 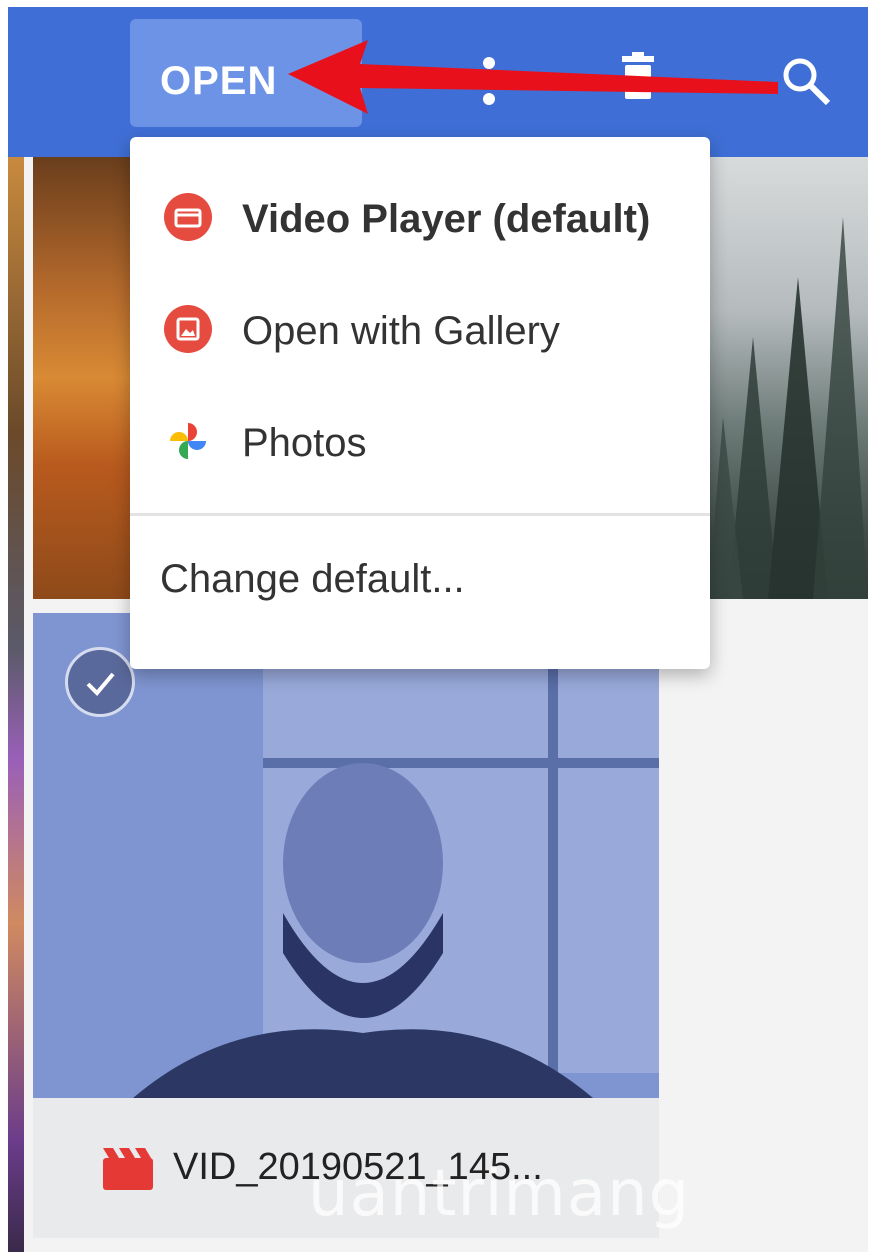 I want to click on menu-divider, so click(x=420, y=514).